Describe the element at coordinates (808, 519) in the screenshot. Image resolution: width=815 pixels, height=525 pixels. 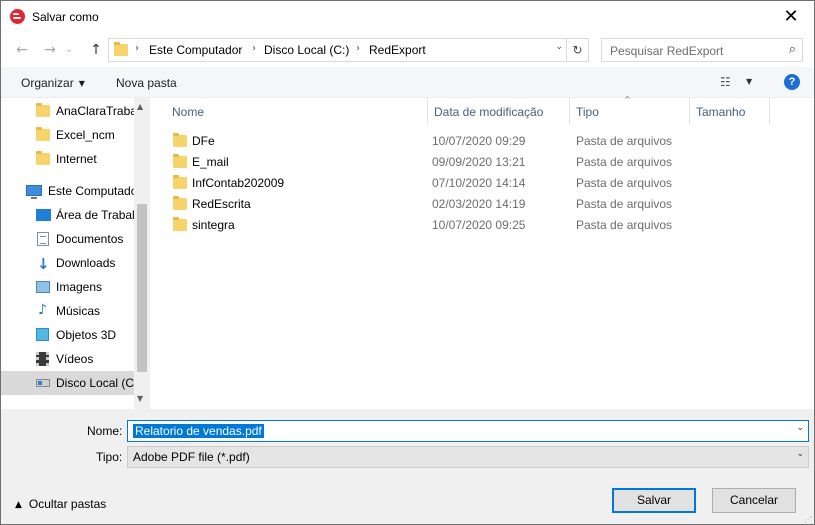
I see `resize-grip-icon: ⋰` at that location.